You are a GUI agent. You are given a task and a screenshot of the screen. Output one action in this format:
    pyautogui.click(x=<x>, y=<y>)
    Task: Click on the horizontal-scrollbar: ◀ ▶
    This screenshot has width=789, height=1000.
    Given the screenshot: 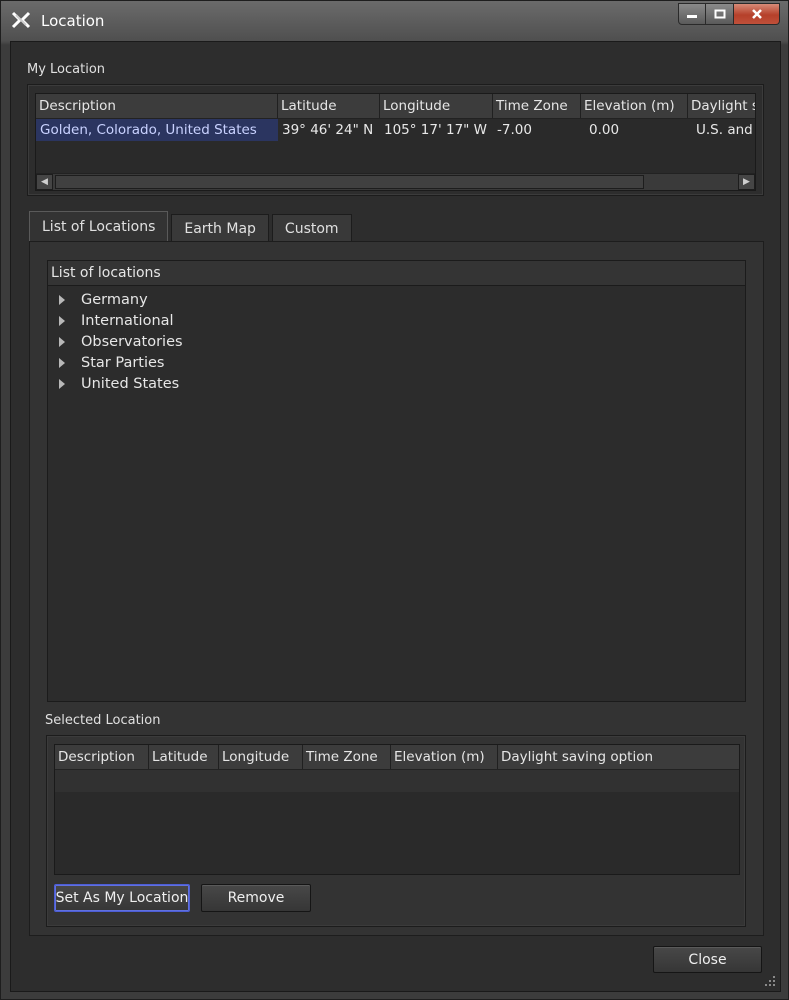 What is the action you would take?
    pyautogui.click(x=395, y=181)
    